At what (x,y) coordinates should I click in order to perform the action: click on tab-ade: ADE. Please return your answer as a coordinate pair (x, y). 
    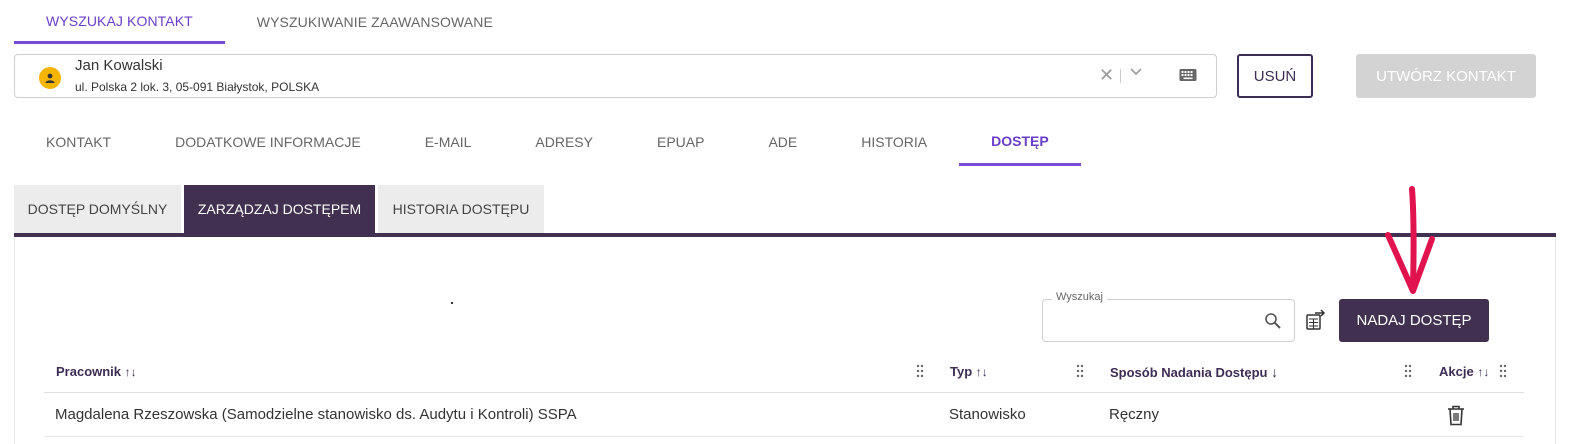
    Looking at the image, I should click on (782, 142).